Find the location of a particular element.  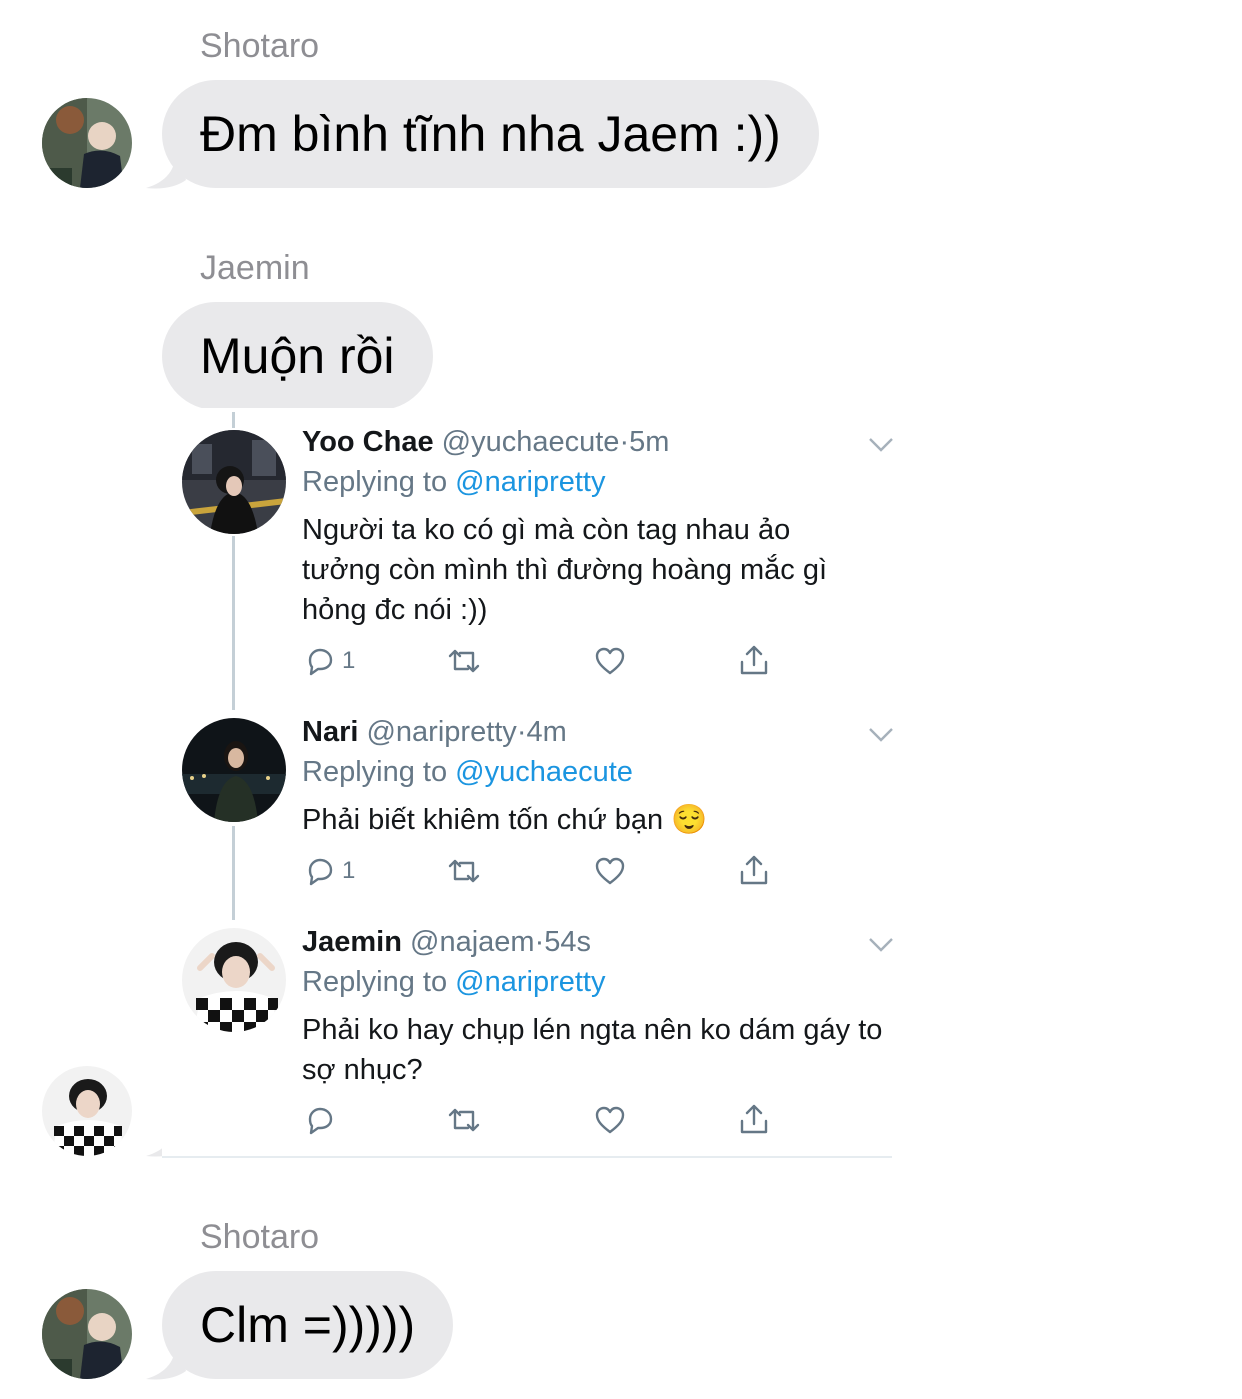

message-text: Muộn rồi is located at coordinates (297, 356).